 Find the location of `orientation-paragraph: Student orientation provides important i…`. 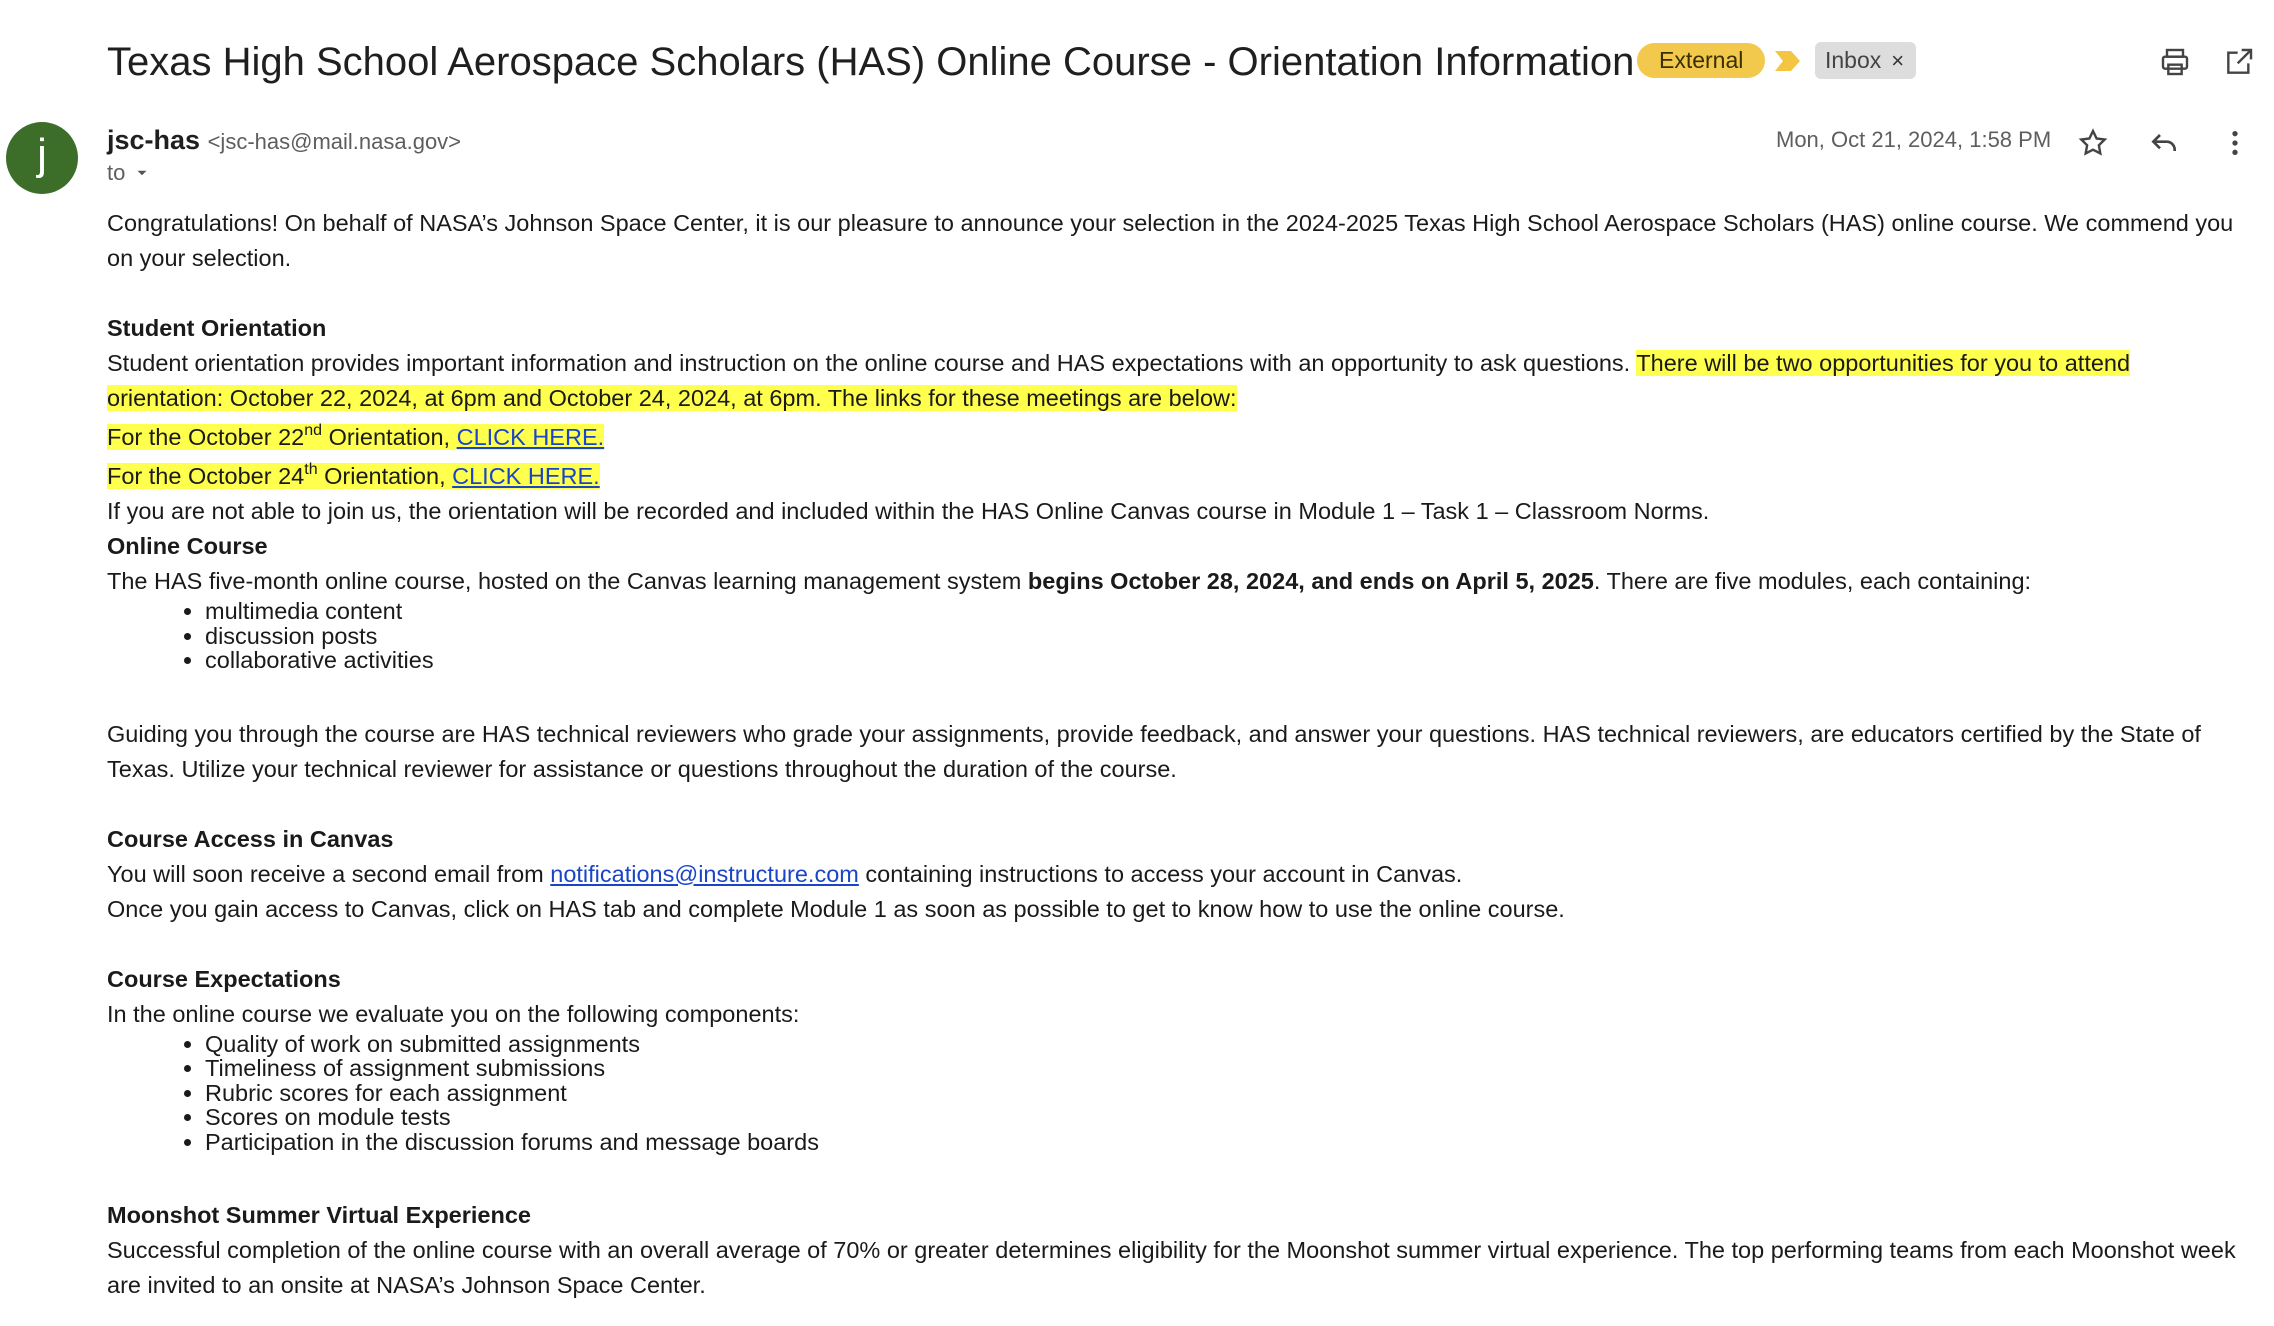

orientation-paragraph: Student orientation provides important i… is located at coordinates (1172, 381).